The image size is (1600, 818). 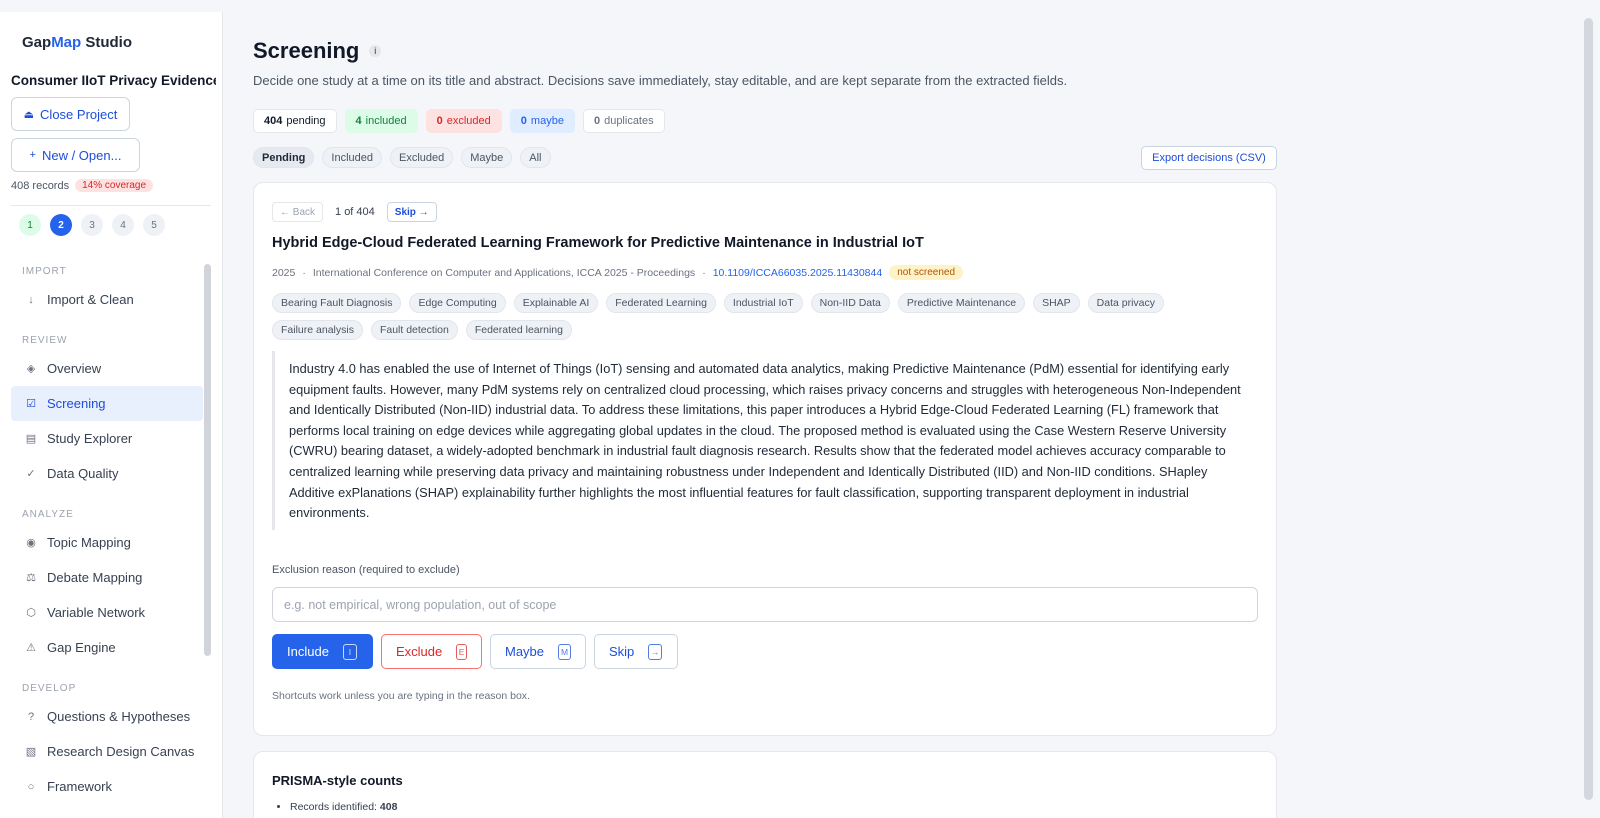 I want to click on count-included: 4 included, so click(x=381, y=121).